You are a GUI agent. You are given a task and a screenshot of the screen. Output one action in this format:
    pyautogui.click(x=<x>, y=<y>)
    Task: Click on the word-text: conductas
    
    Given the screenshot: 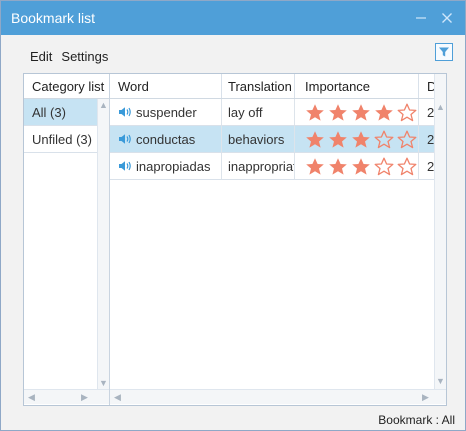 What is the action you would take?
    pyautogui.click(x=166, y=139)
    